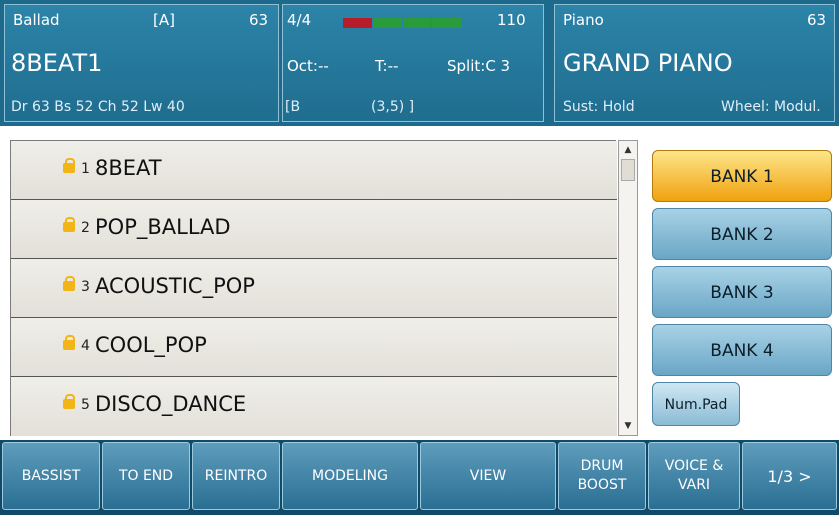 Image resolution: width=839 pixels, height=515 pixels. Describe the element at coordinates (299, 20) in the screenshot. I see `time-signature: 4/4` at that location.